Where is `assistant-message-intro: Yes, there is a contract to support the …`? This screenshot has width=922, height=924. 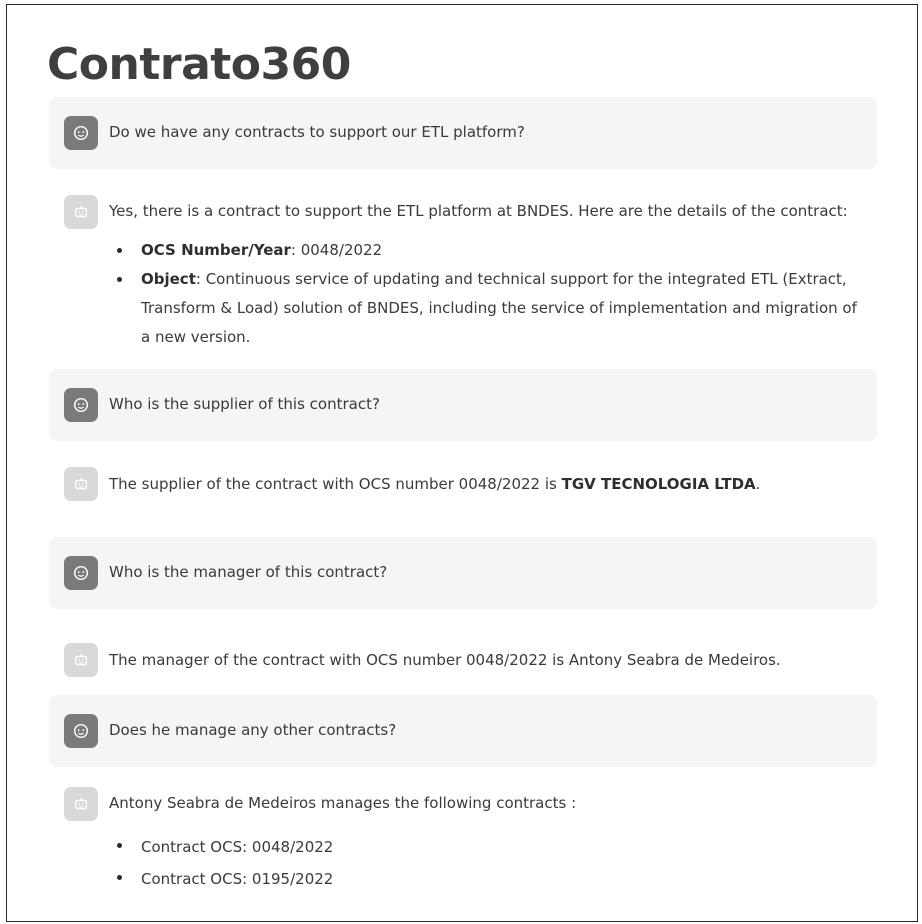 assistant-message-intro: Yes, there is a contract to support the … is located at coordinates (478, 211).